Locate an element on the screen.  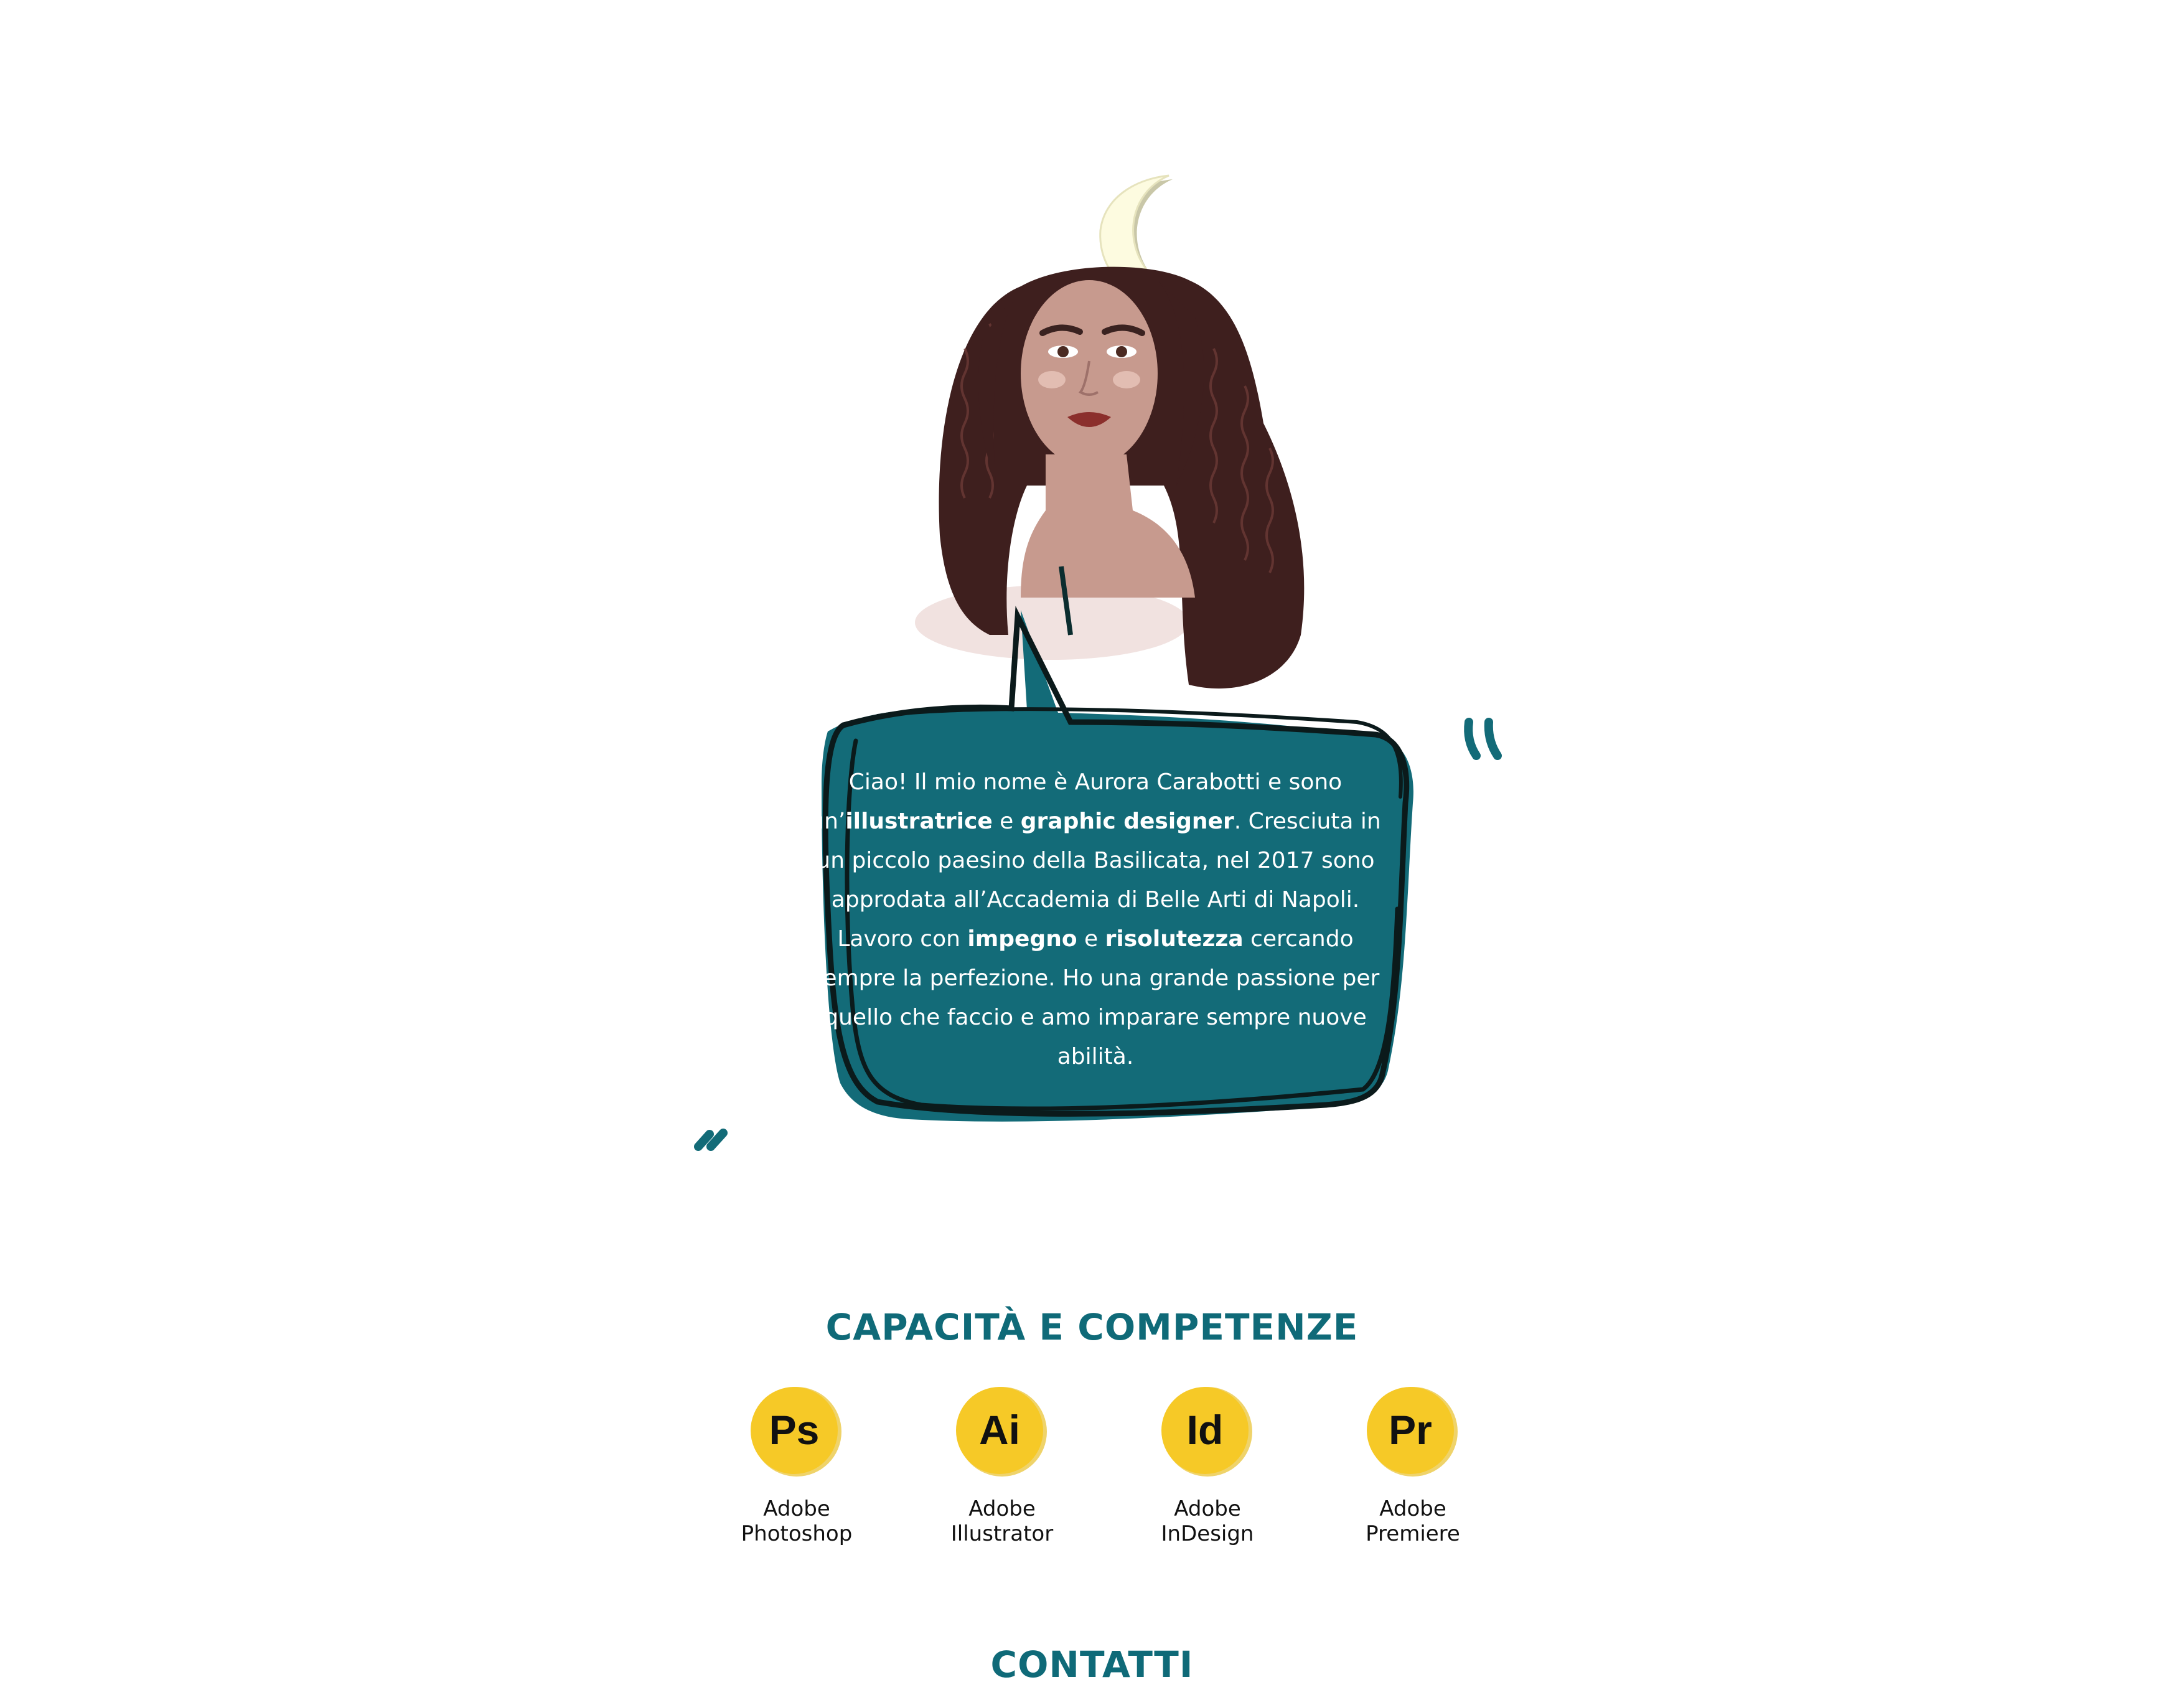
bio-highlight: graphic designer is located at coordinates (1127, 821).